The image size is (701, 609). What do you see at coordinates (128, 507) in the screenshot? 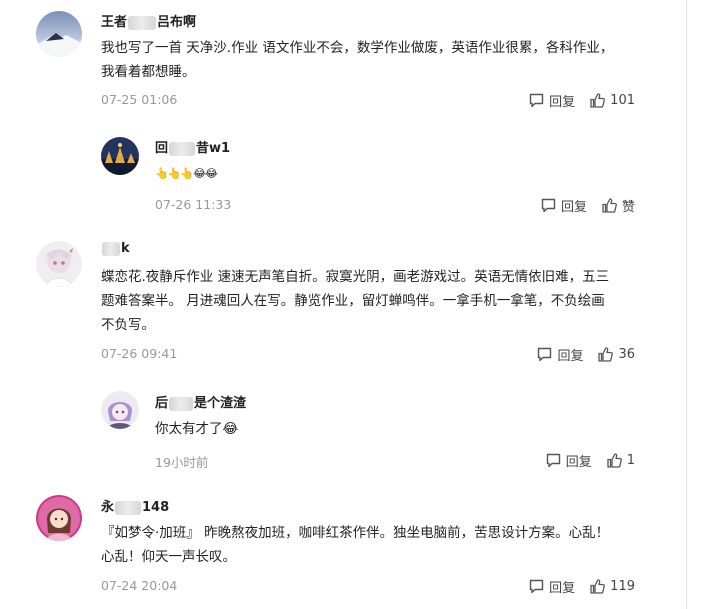
I see `redacted-name` at bounding box center [128, 507].